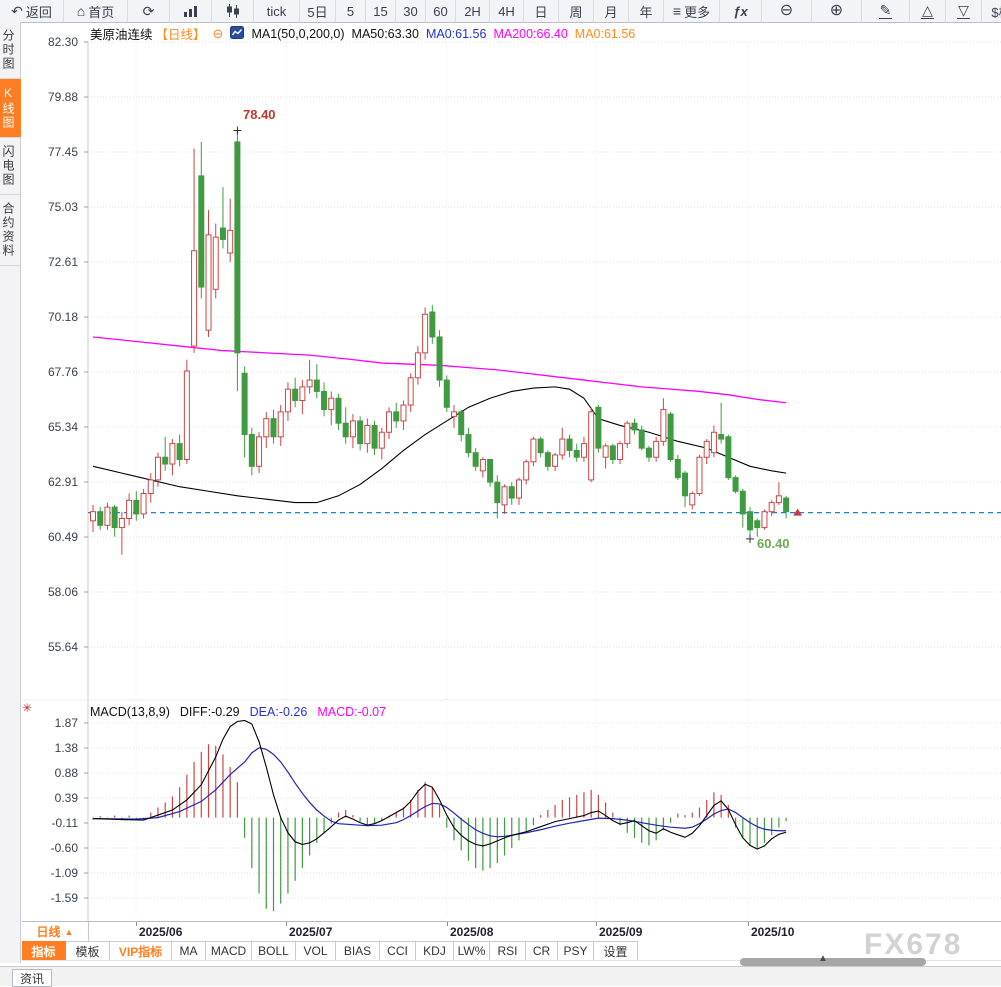 This screenshot has width=1001, height=987. Describe the element at coordinates (62, 97) in the screenshot. I see `price-tick-label: 79.88` at that location.